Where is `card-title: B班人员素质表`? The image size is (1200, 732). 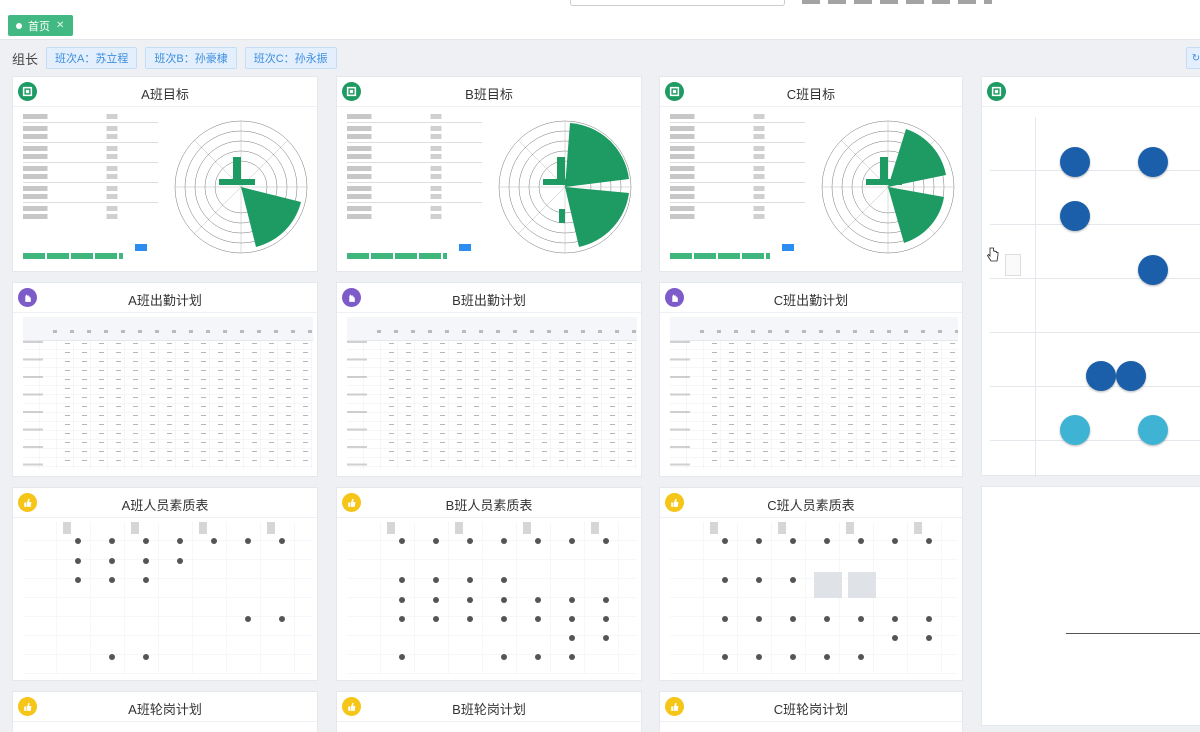
card-title: B班人员素质表 is located at coordinates (489, 505).